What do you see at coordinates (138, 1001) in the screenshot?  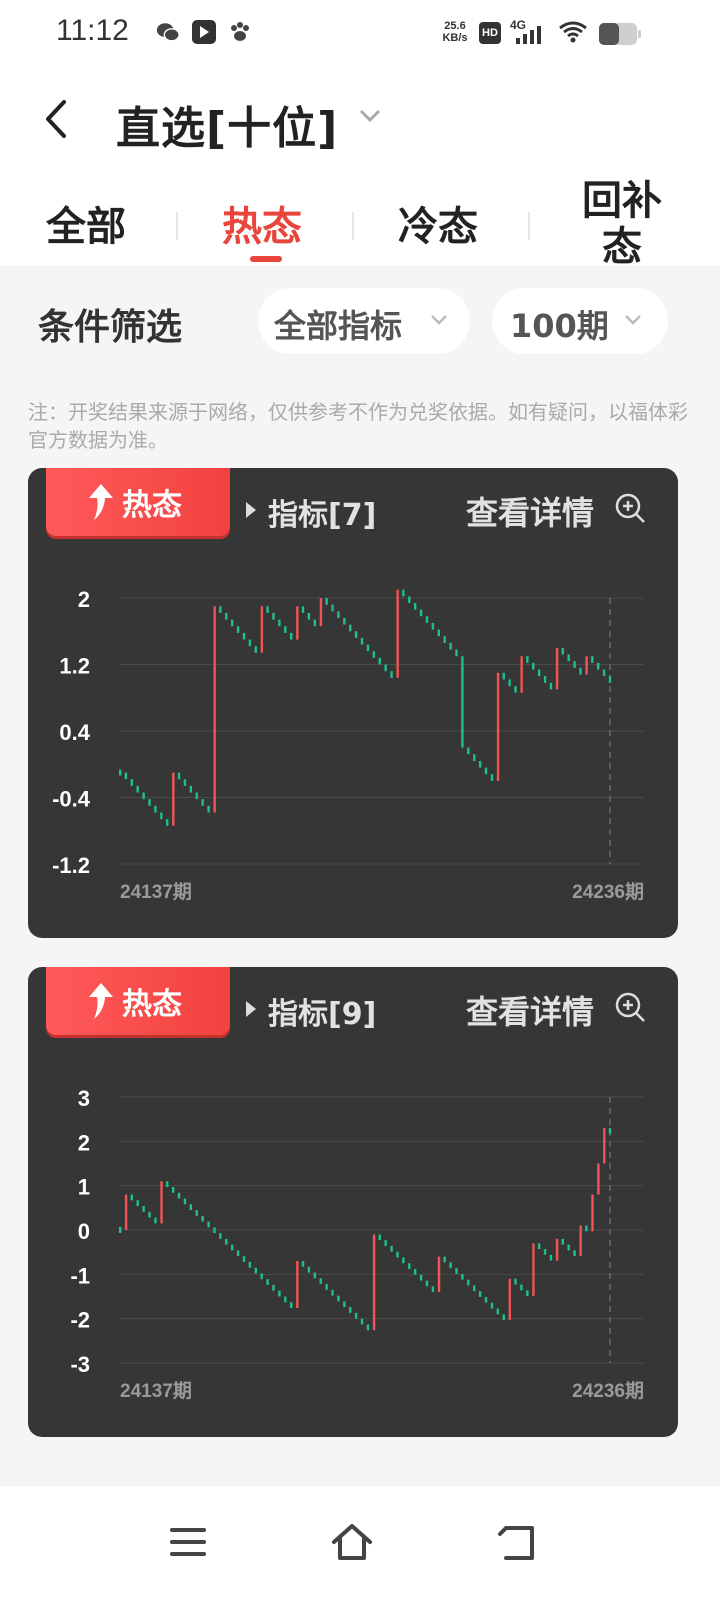 I see `hot-badge: 热态` at bounding box center [138, 1001].